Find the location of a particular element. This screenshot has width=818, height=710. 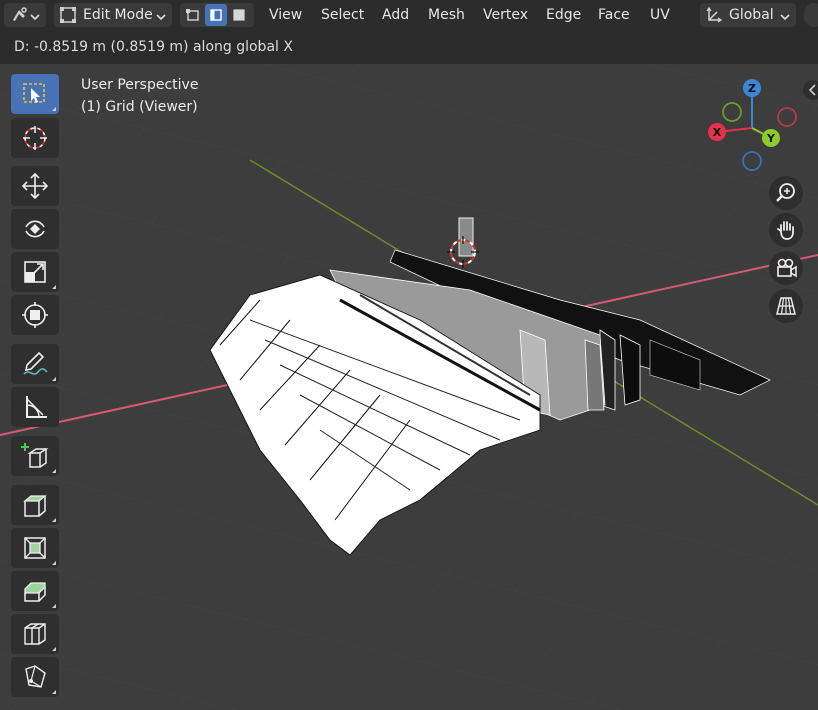

zoom-icon is located at coordinates (785, 192).